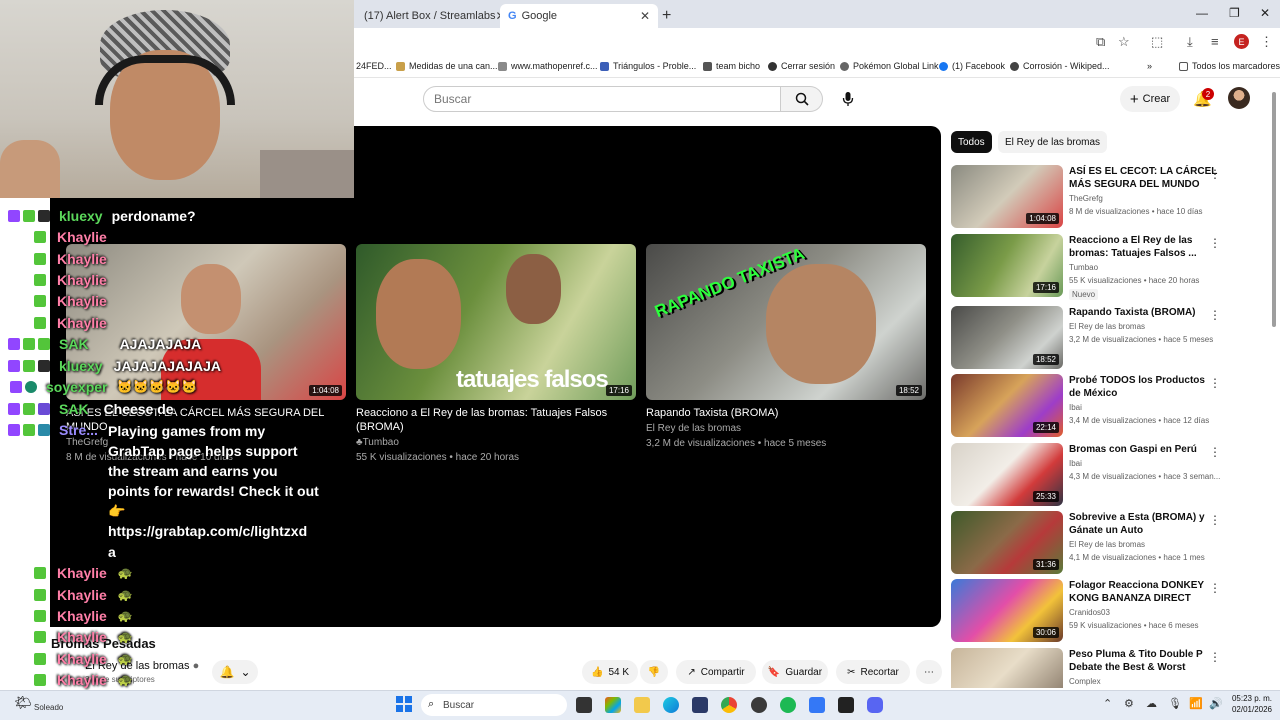  What do you see at coordinates (1216, 703) in the screenshot?
I see `volume-icon: 🔊` at bounding box center [1216, 703].